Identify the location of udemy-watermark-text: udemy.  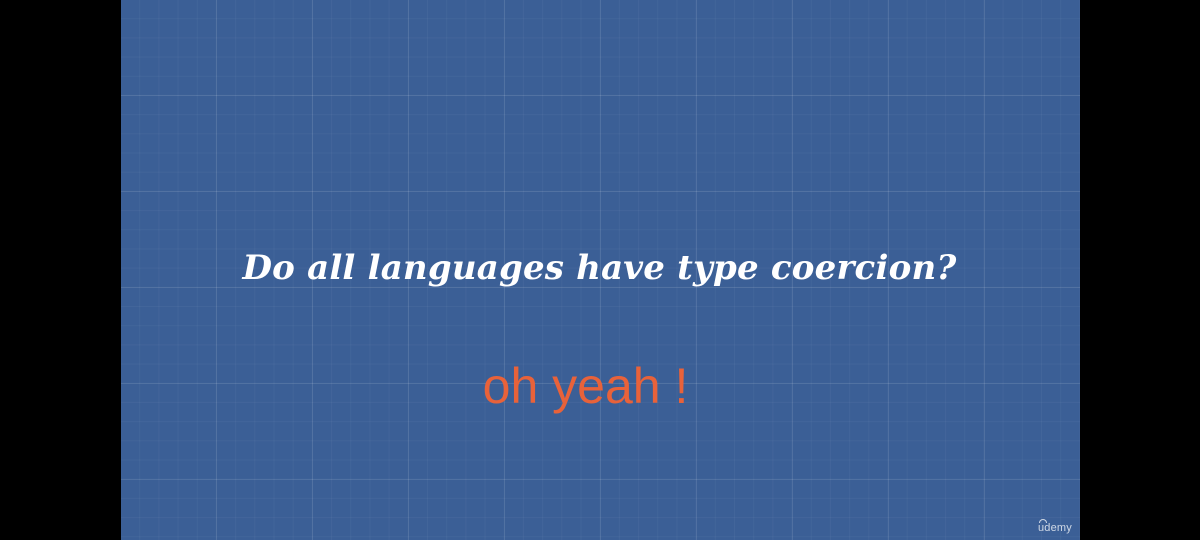
(1054, 528).